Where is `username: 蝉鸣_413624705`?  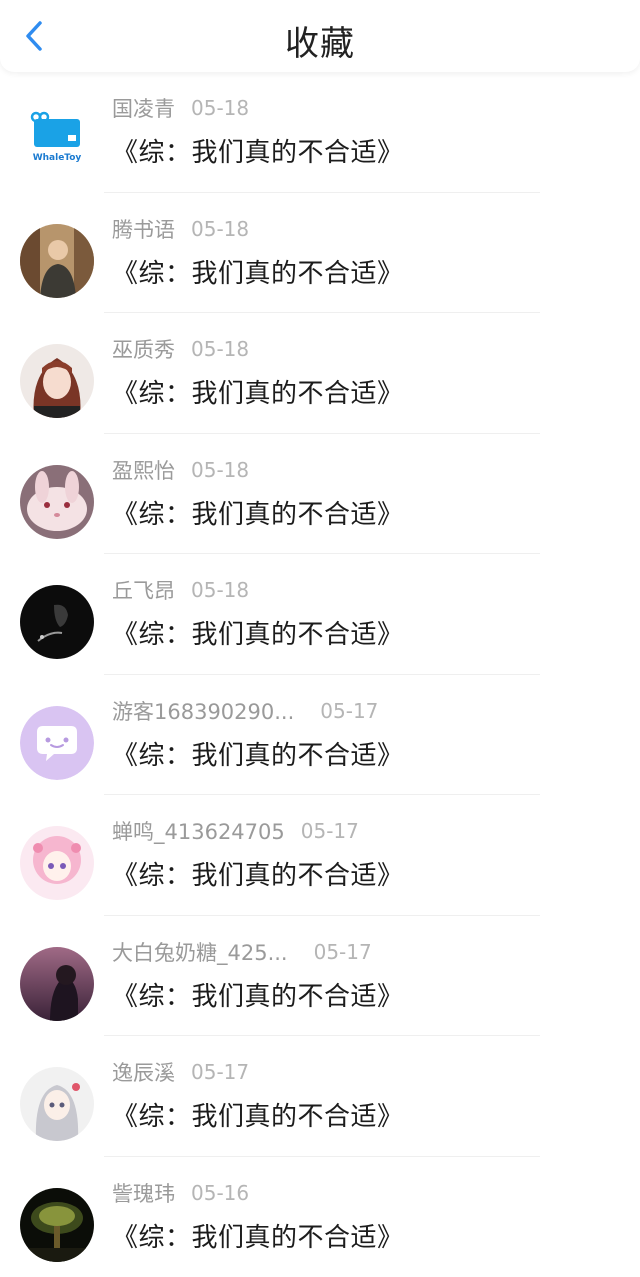
username: 蝉鸣_413624705 is located at coordinates (198, 831).